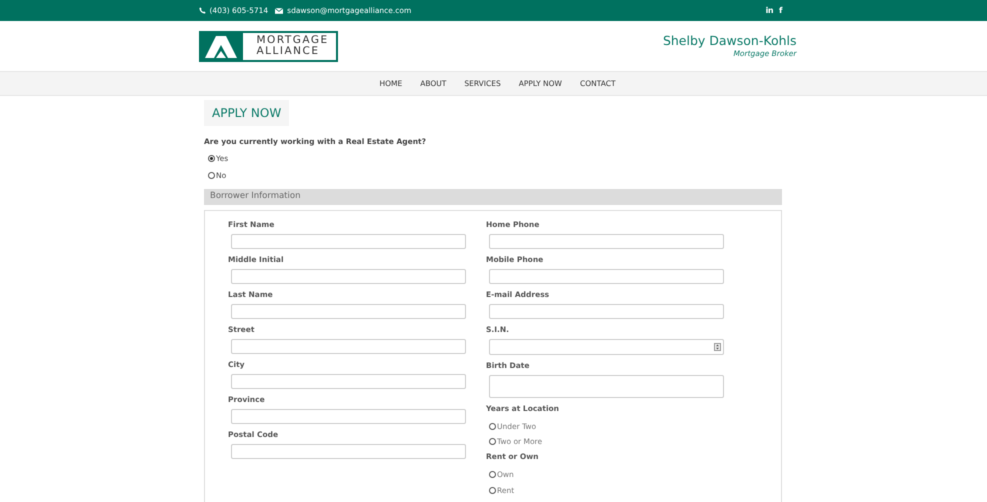  Describe the element at coordinates (279, 11) in the screenshot. I see `envelope-icon` at that location.